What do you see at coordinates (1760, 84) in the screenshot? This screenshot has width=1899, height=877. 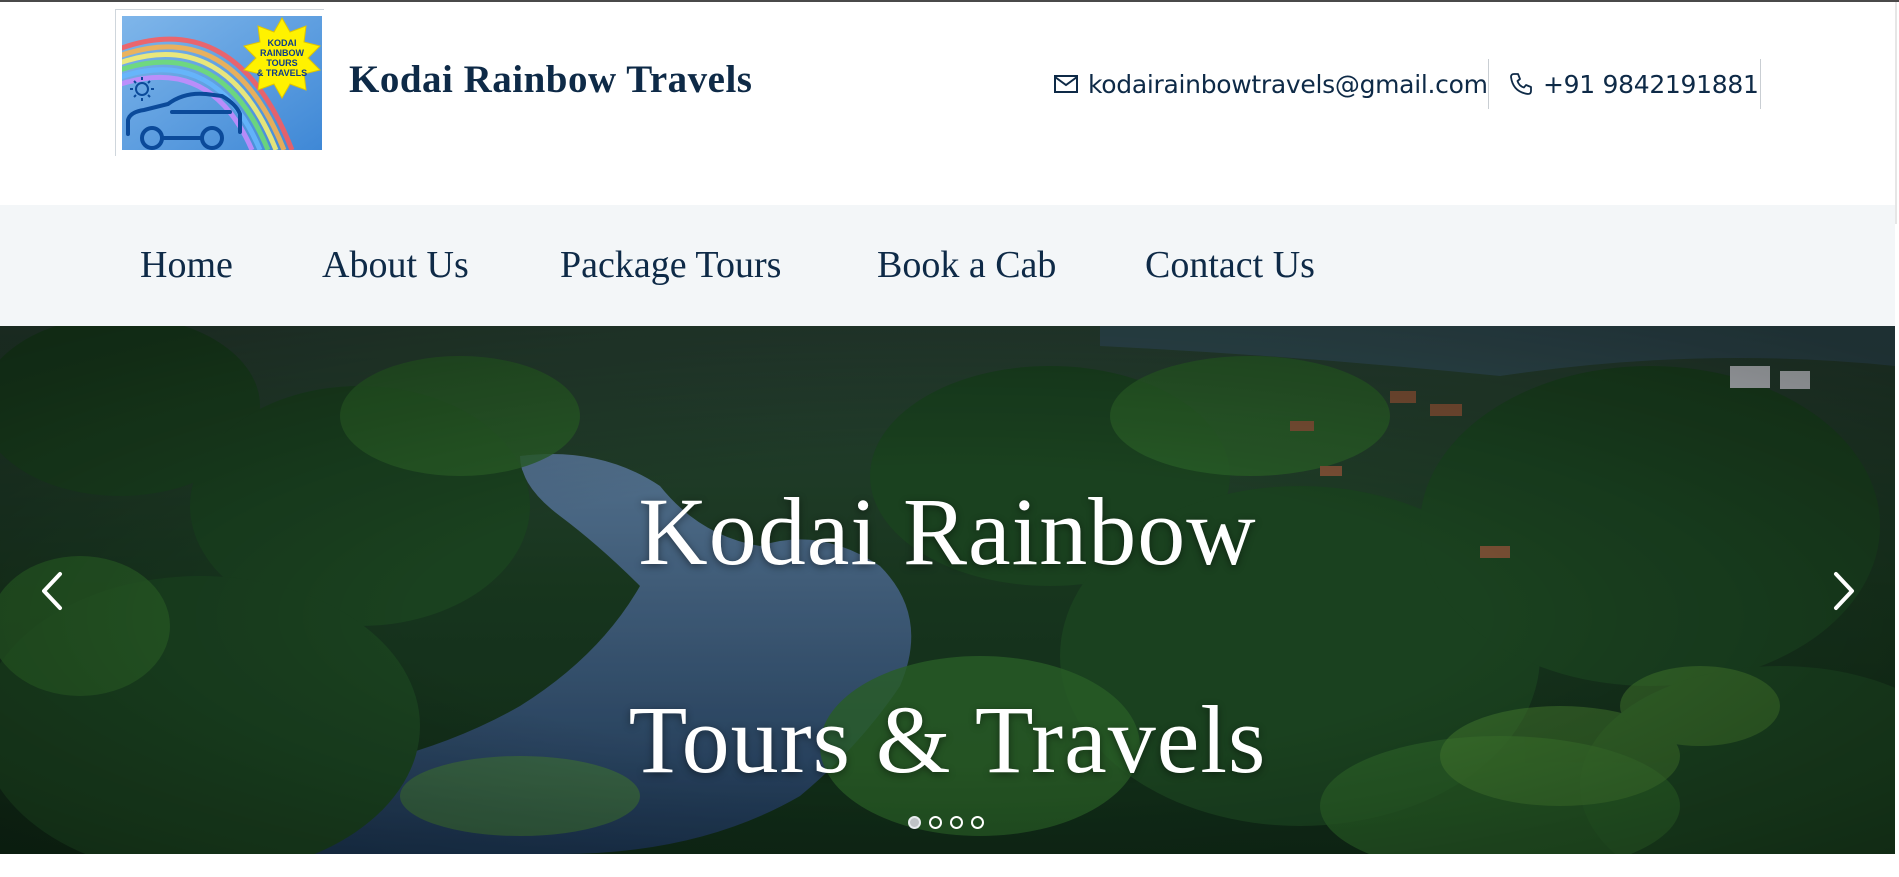 I see `header-divider-end` at bounding box center [1760, 84].